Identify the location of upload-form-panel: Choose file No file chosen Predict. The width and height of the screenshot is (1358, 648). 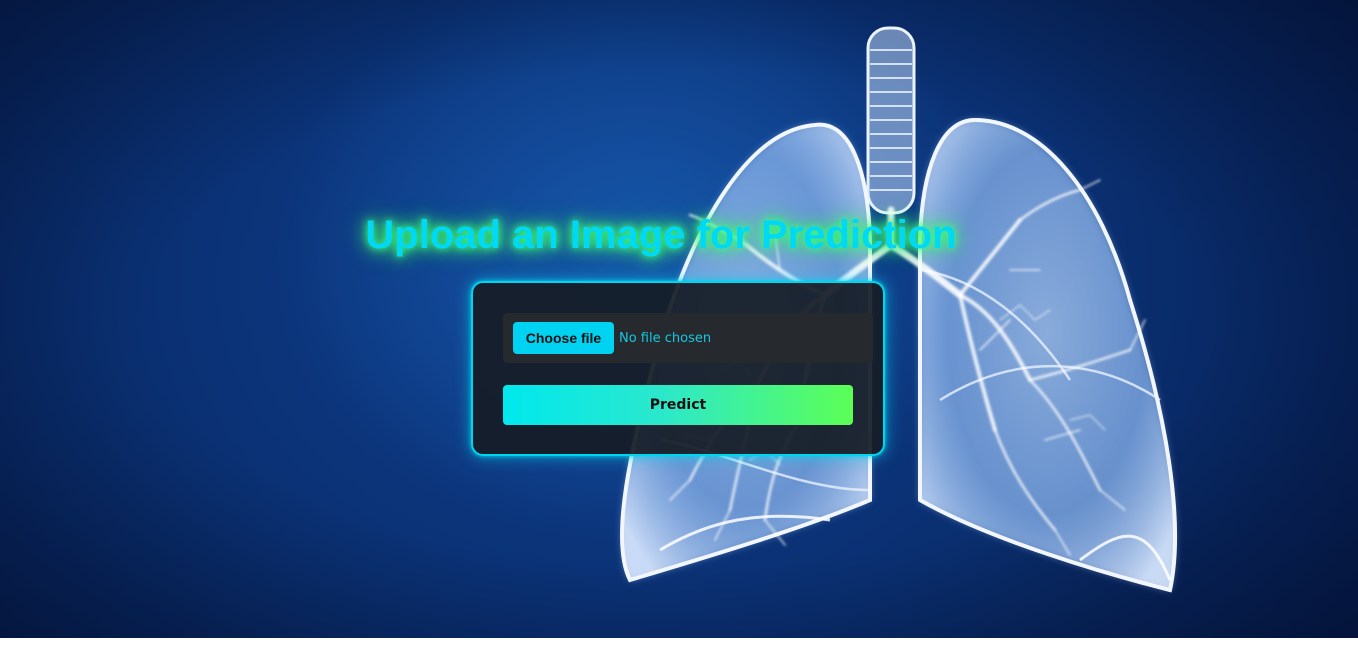
(678, 368).